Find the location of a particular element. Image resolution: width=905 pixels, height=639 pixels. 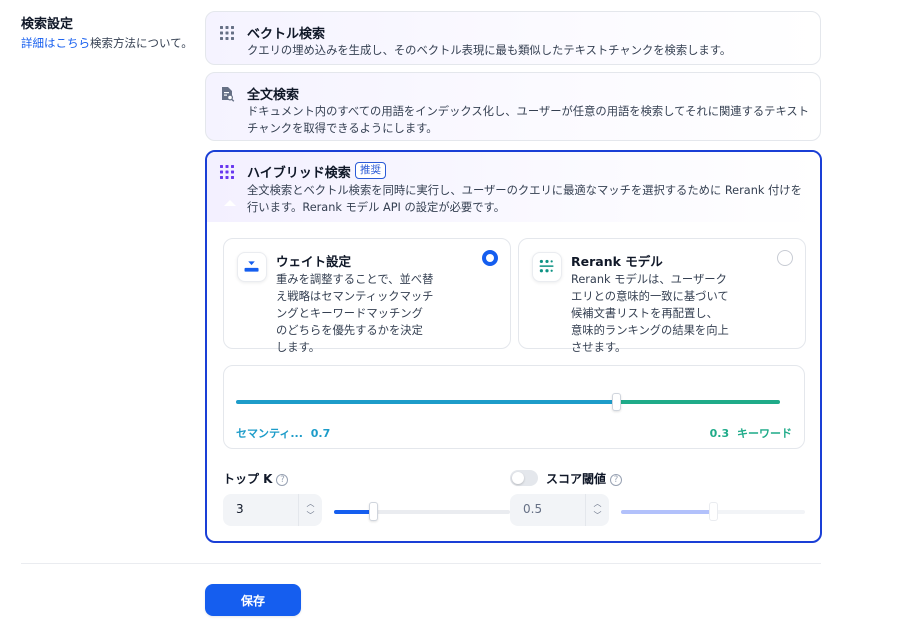

section-description-text: 検索方法について。 is located at coordinates (141, 43).